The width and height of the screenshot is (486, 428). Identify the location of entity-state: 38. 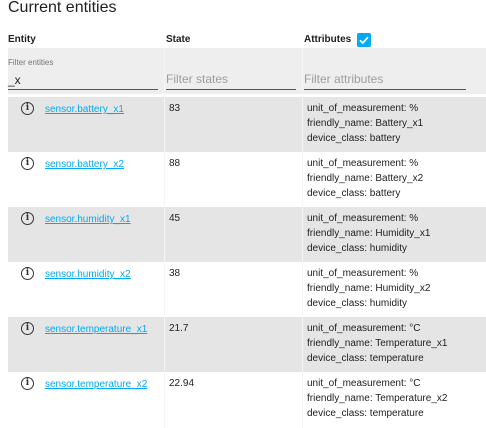
(175, 273).